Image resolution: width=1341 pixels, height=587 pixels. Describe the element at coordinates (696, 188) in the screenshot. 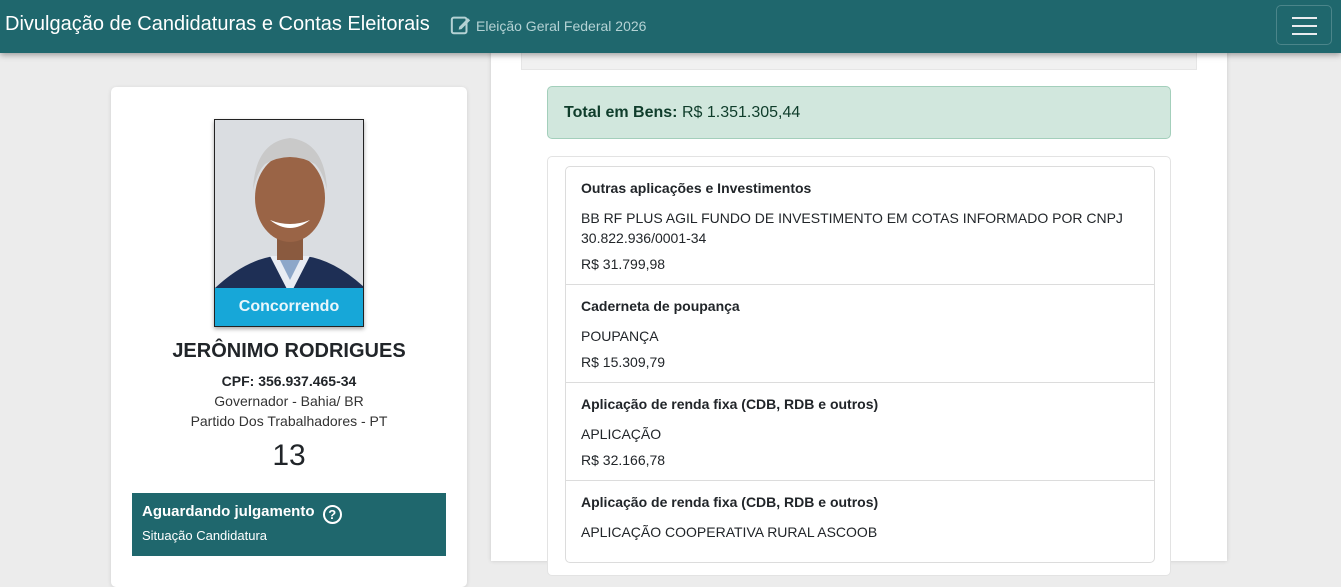

I see `asset-type: Outras aplicações e Investimentos` at that location.